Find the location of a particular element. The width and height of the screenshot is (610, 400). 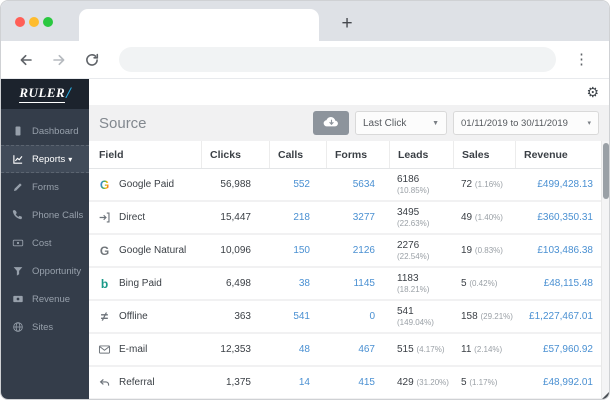

calls-cell: 38 is located at coordinates (297, 283).